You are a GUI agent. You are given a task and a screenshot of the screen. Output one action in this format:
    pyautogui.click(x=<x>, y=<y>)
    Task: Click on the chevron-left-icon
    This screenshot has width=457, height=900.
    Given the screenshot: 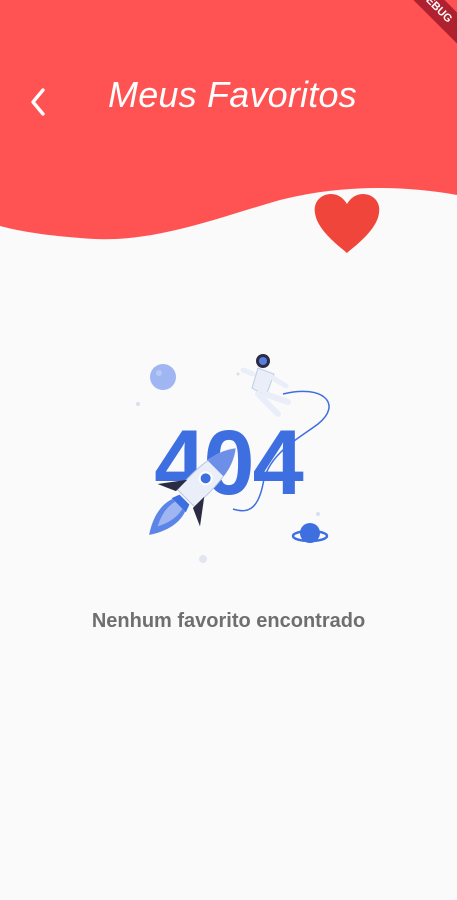 What is the action you would take?
    pyautogui.click(x=38, y=102)
    